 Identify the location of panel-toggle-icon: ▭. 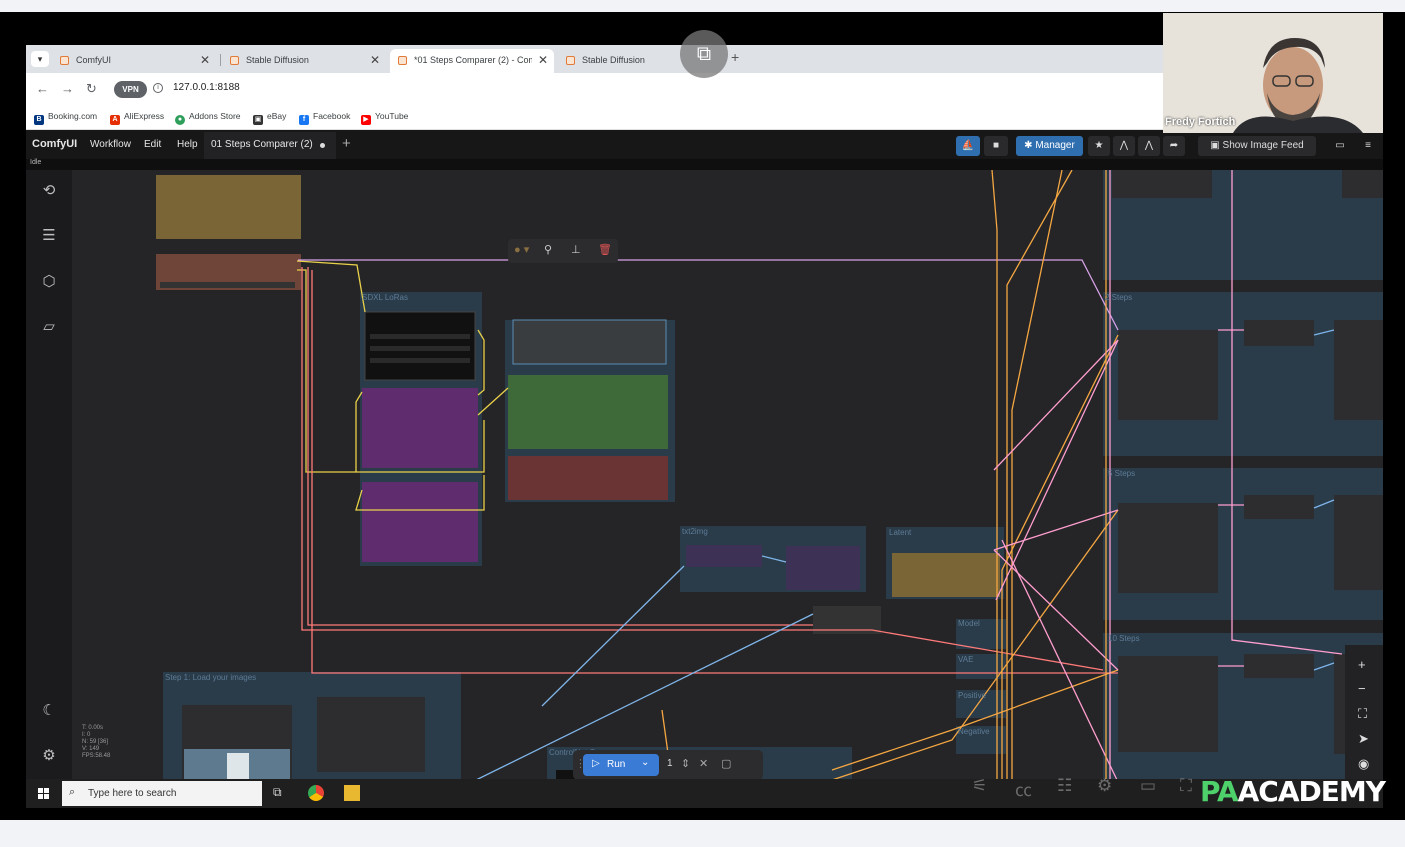
(1340, 146).